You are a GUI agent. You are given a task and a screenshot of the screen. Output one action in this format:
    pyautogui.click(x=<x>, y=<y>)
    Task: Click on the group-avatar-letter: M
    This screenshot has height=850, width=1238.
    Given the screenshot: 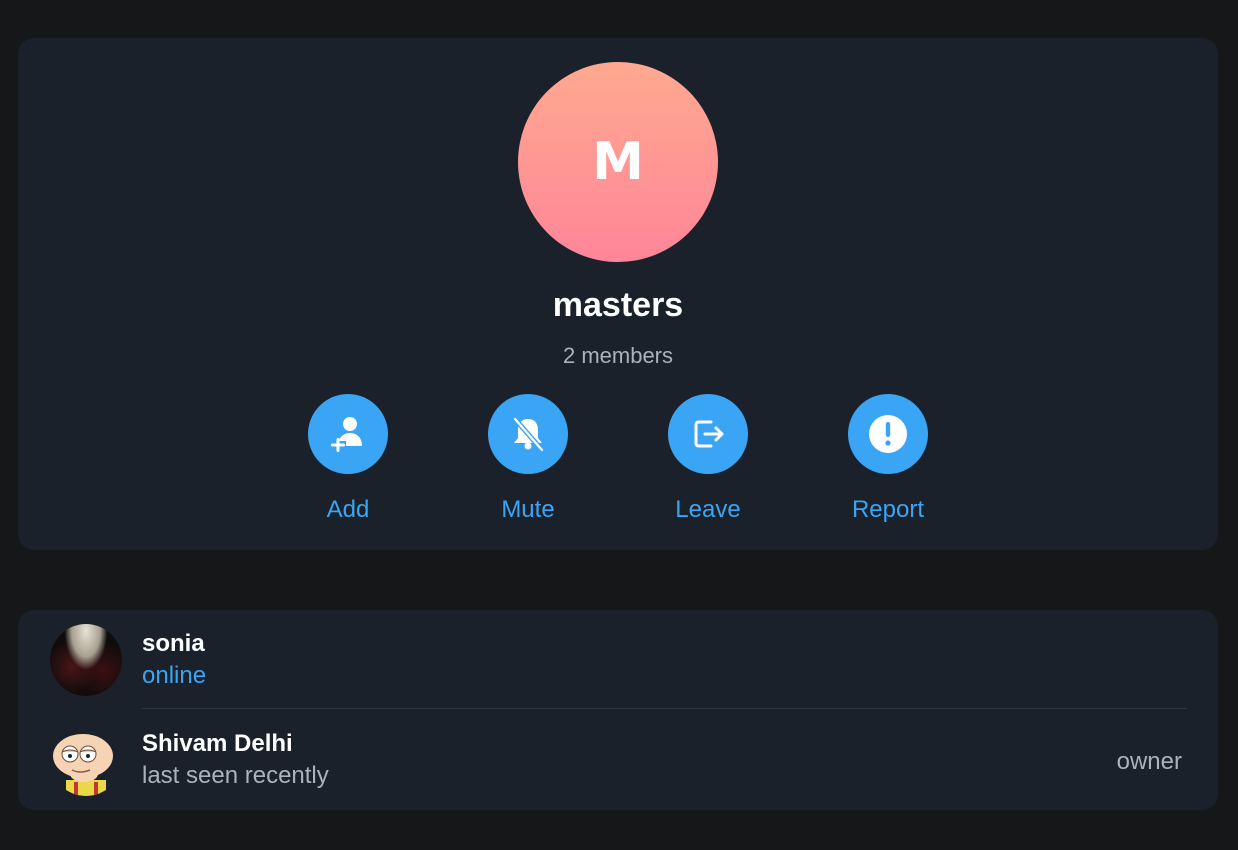 What is the action you would take?
    pyautogui.click(x=618, y=162)
    